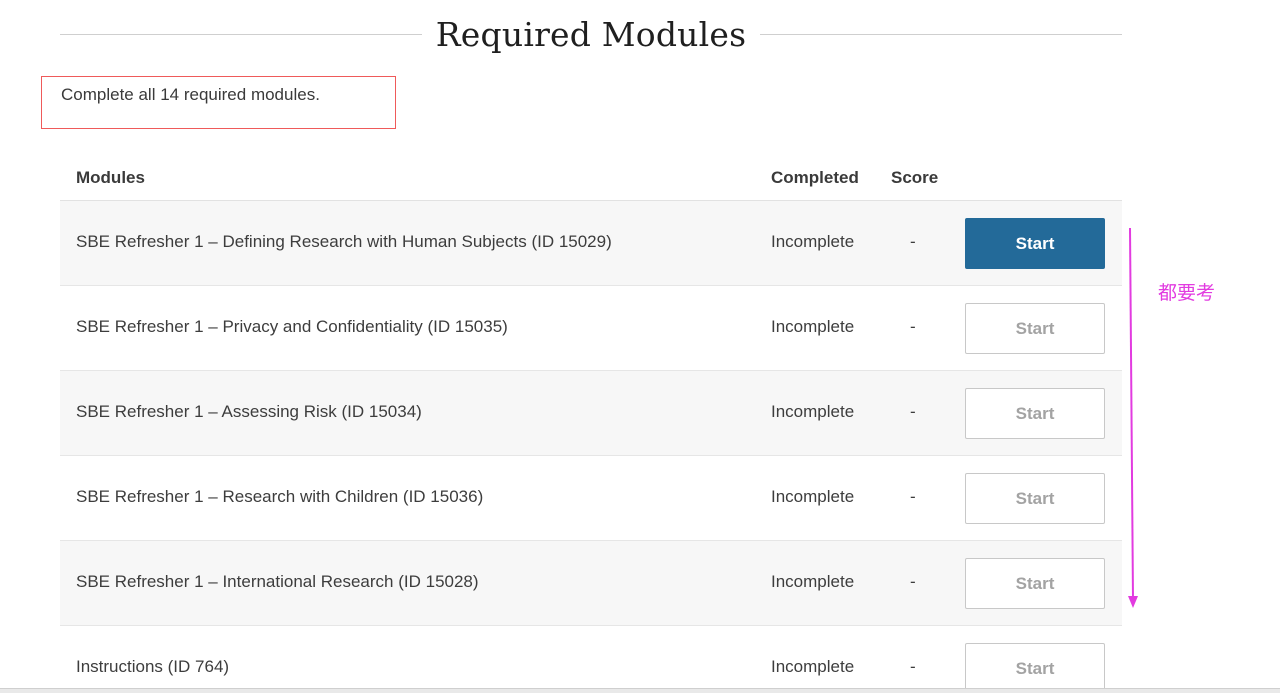 The width and height of the screenshot is (1280, 693). I want to click on section-heading: Required Modules, so click(591, 34).